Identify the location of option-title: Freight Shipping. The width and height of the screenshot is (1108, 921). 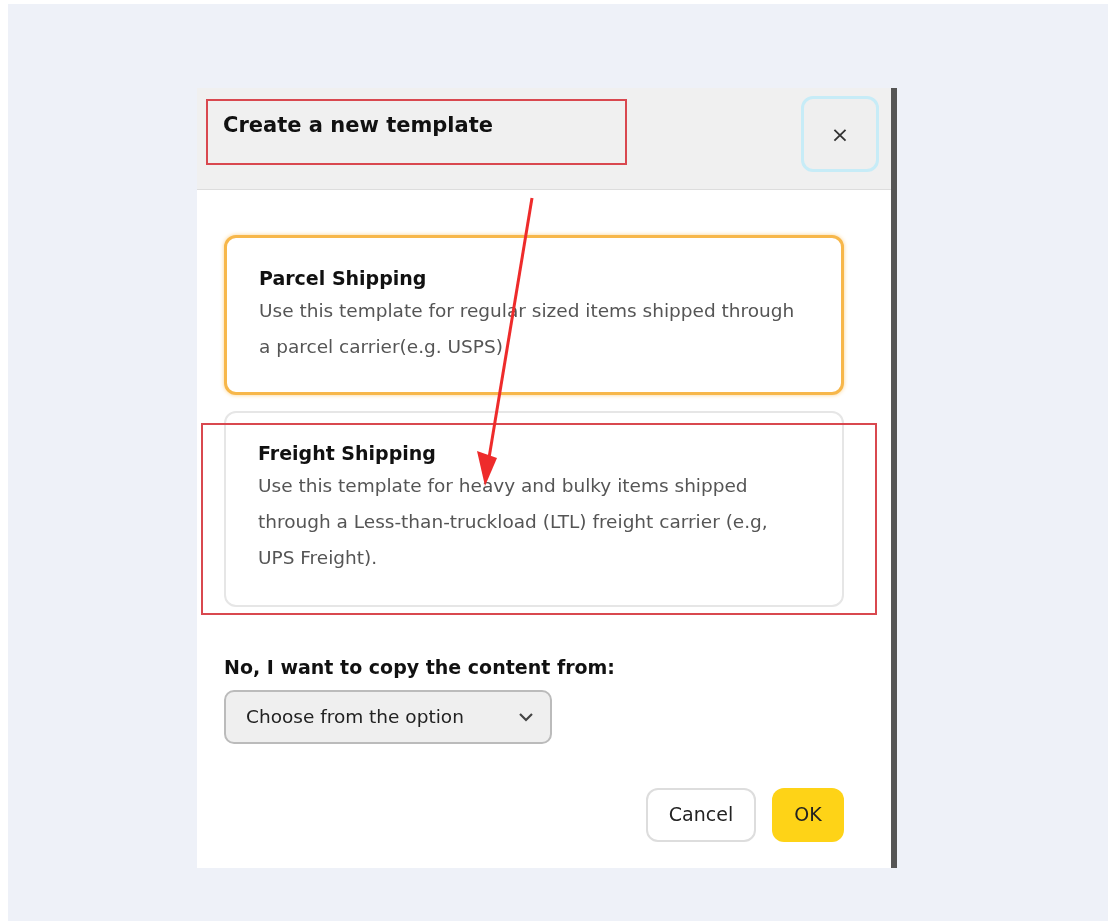
(347, 453).